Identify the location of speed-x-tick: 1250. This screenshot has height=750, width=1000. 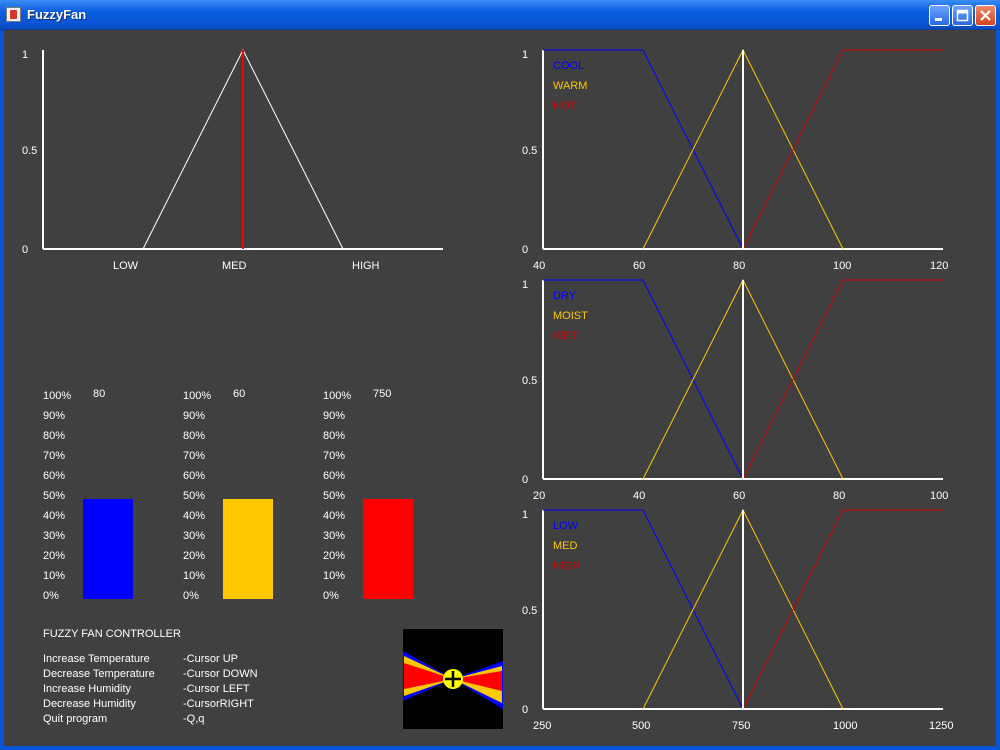
(941, 726).